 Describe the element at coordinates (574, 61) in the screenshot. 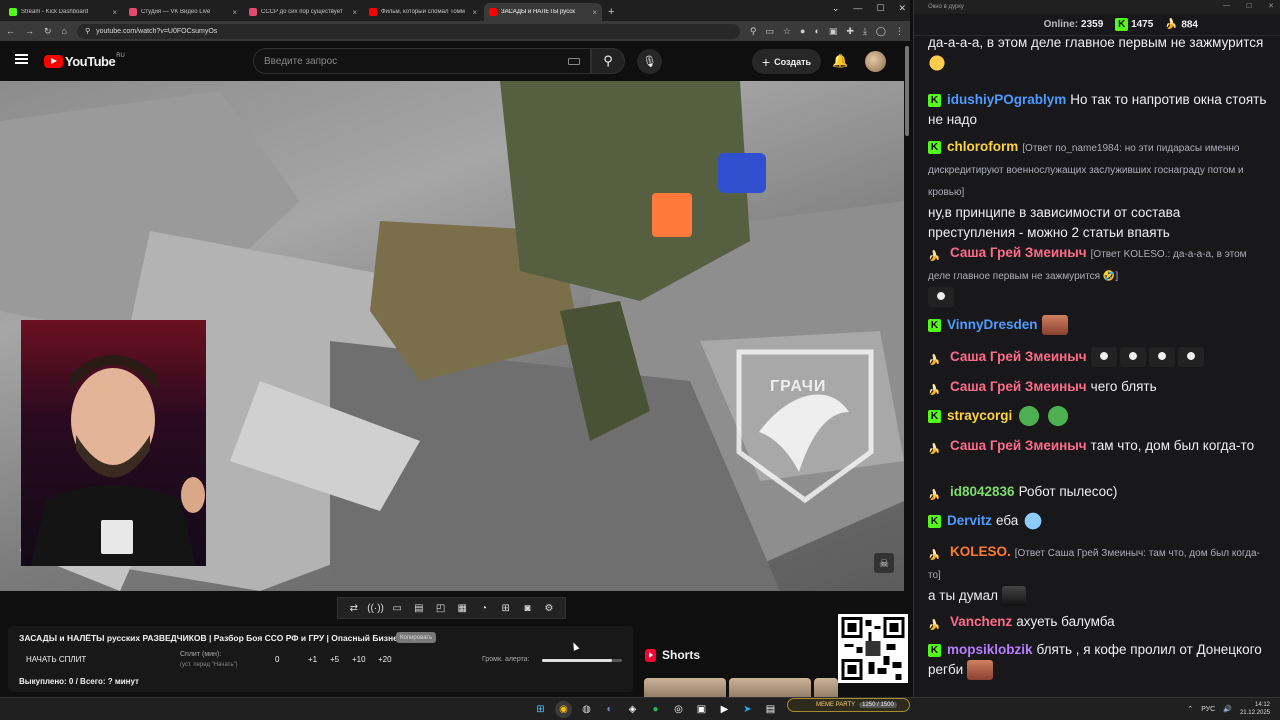

I see `keyboard-icon` at that location.